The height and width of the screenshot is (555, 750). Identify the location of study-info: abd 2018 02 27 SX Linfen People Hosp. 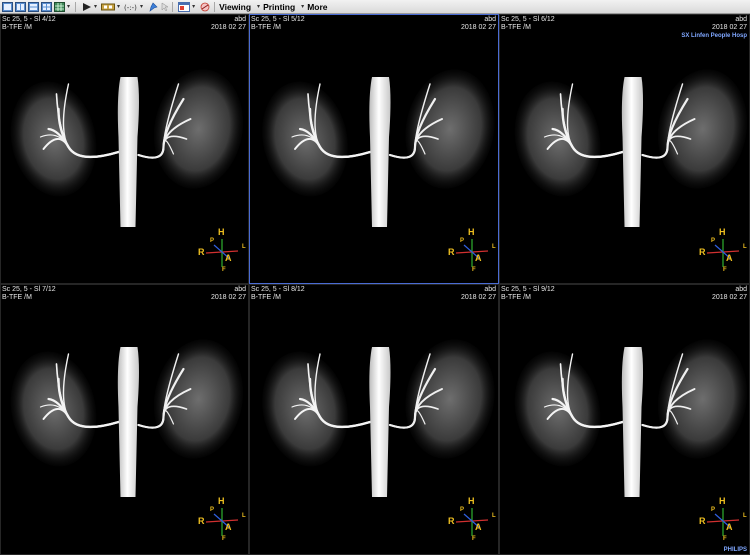
(714, 28).